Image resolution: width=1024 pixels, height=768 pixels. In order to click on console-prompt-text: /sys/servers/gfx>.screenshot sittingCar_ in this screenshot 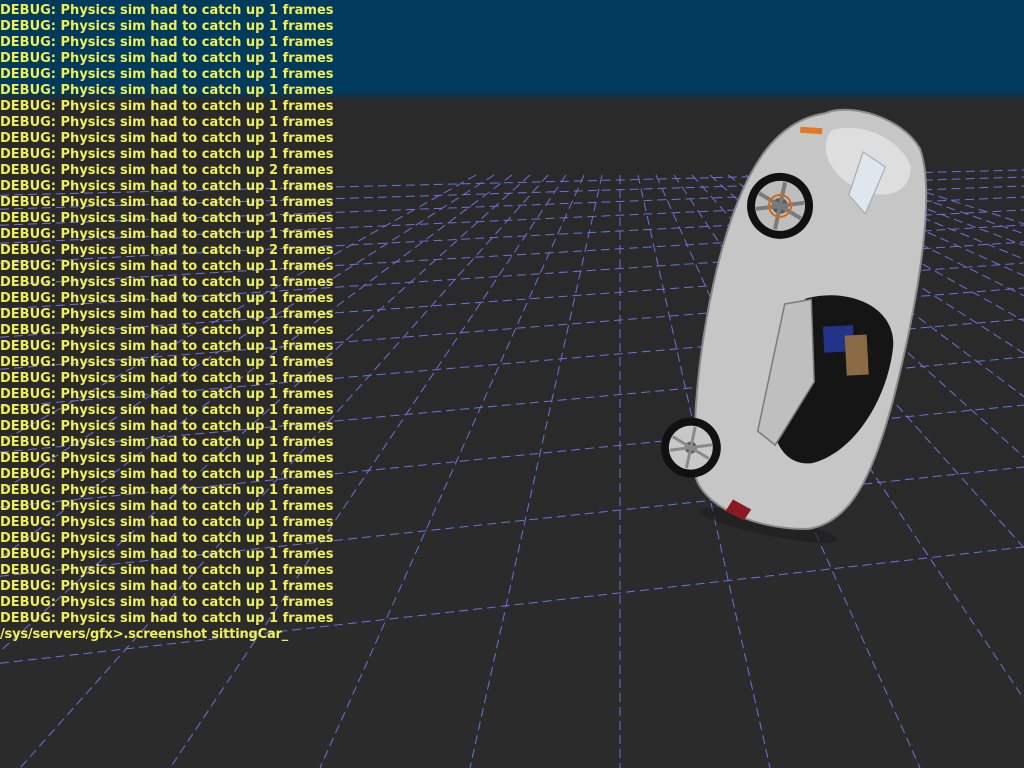, I will do `click(144, 634)`.